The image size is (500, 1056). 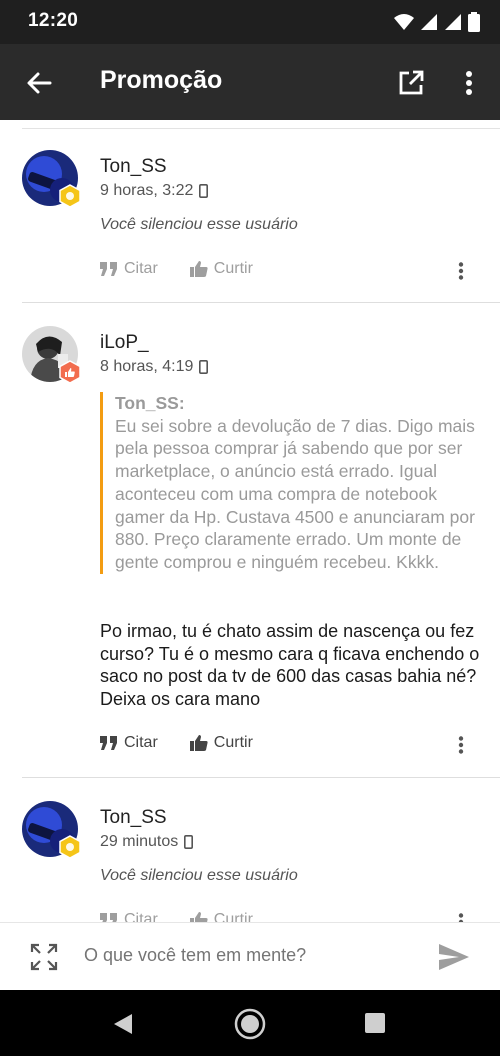 I want to click on signal-icon, so click(x=429, y=22).